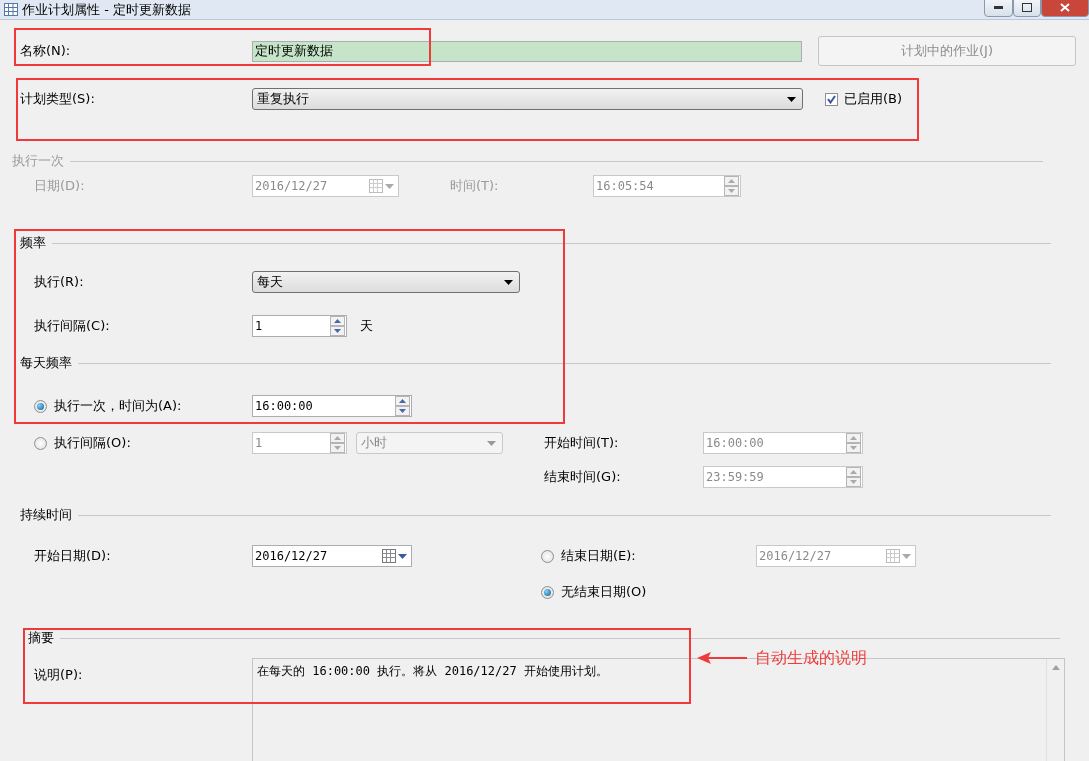 Image resolution: width=1089 pixels, height=761 pixels. I want to click on unit-label: 天, so click(366, 326).